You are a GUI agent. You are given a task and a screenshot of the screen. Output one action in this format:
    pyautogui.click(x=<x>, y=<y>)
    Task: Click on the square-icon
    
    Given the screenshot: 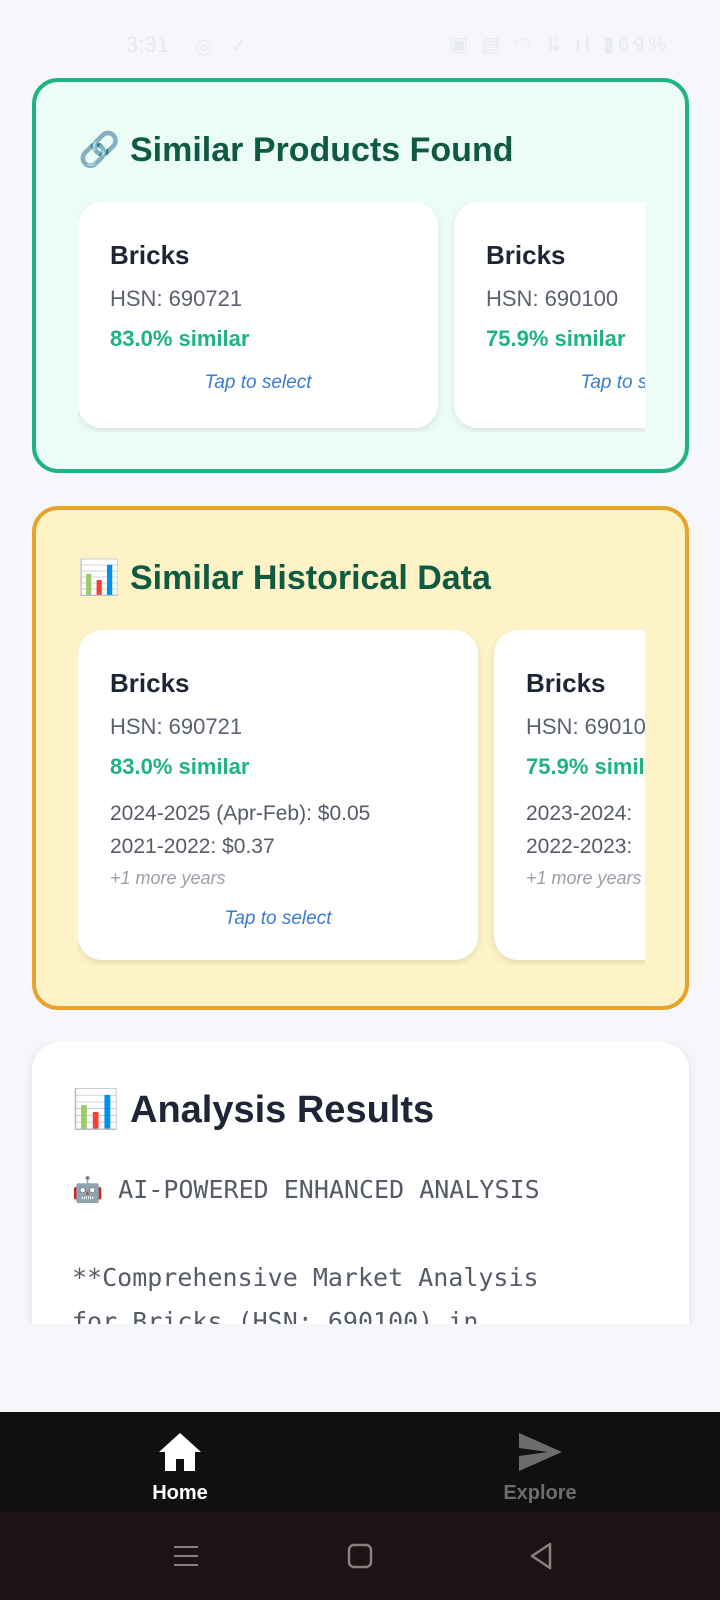 What is the action you would take?
    pyautogui.click(x=360, y=1556)
    